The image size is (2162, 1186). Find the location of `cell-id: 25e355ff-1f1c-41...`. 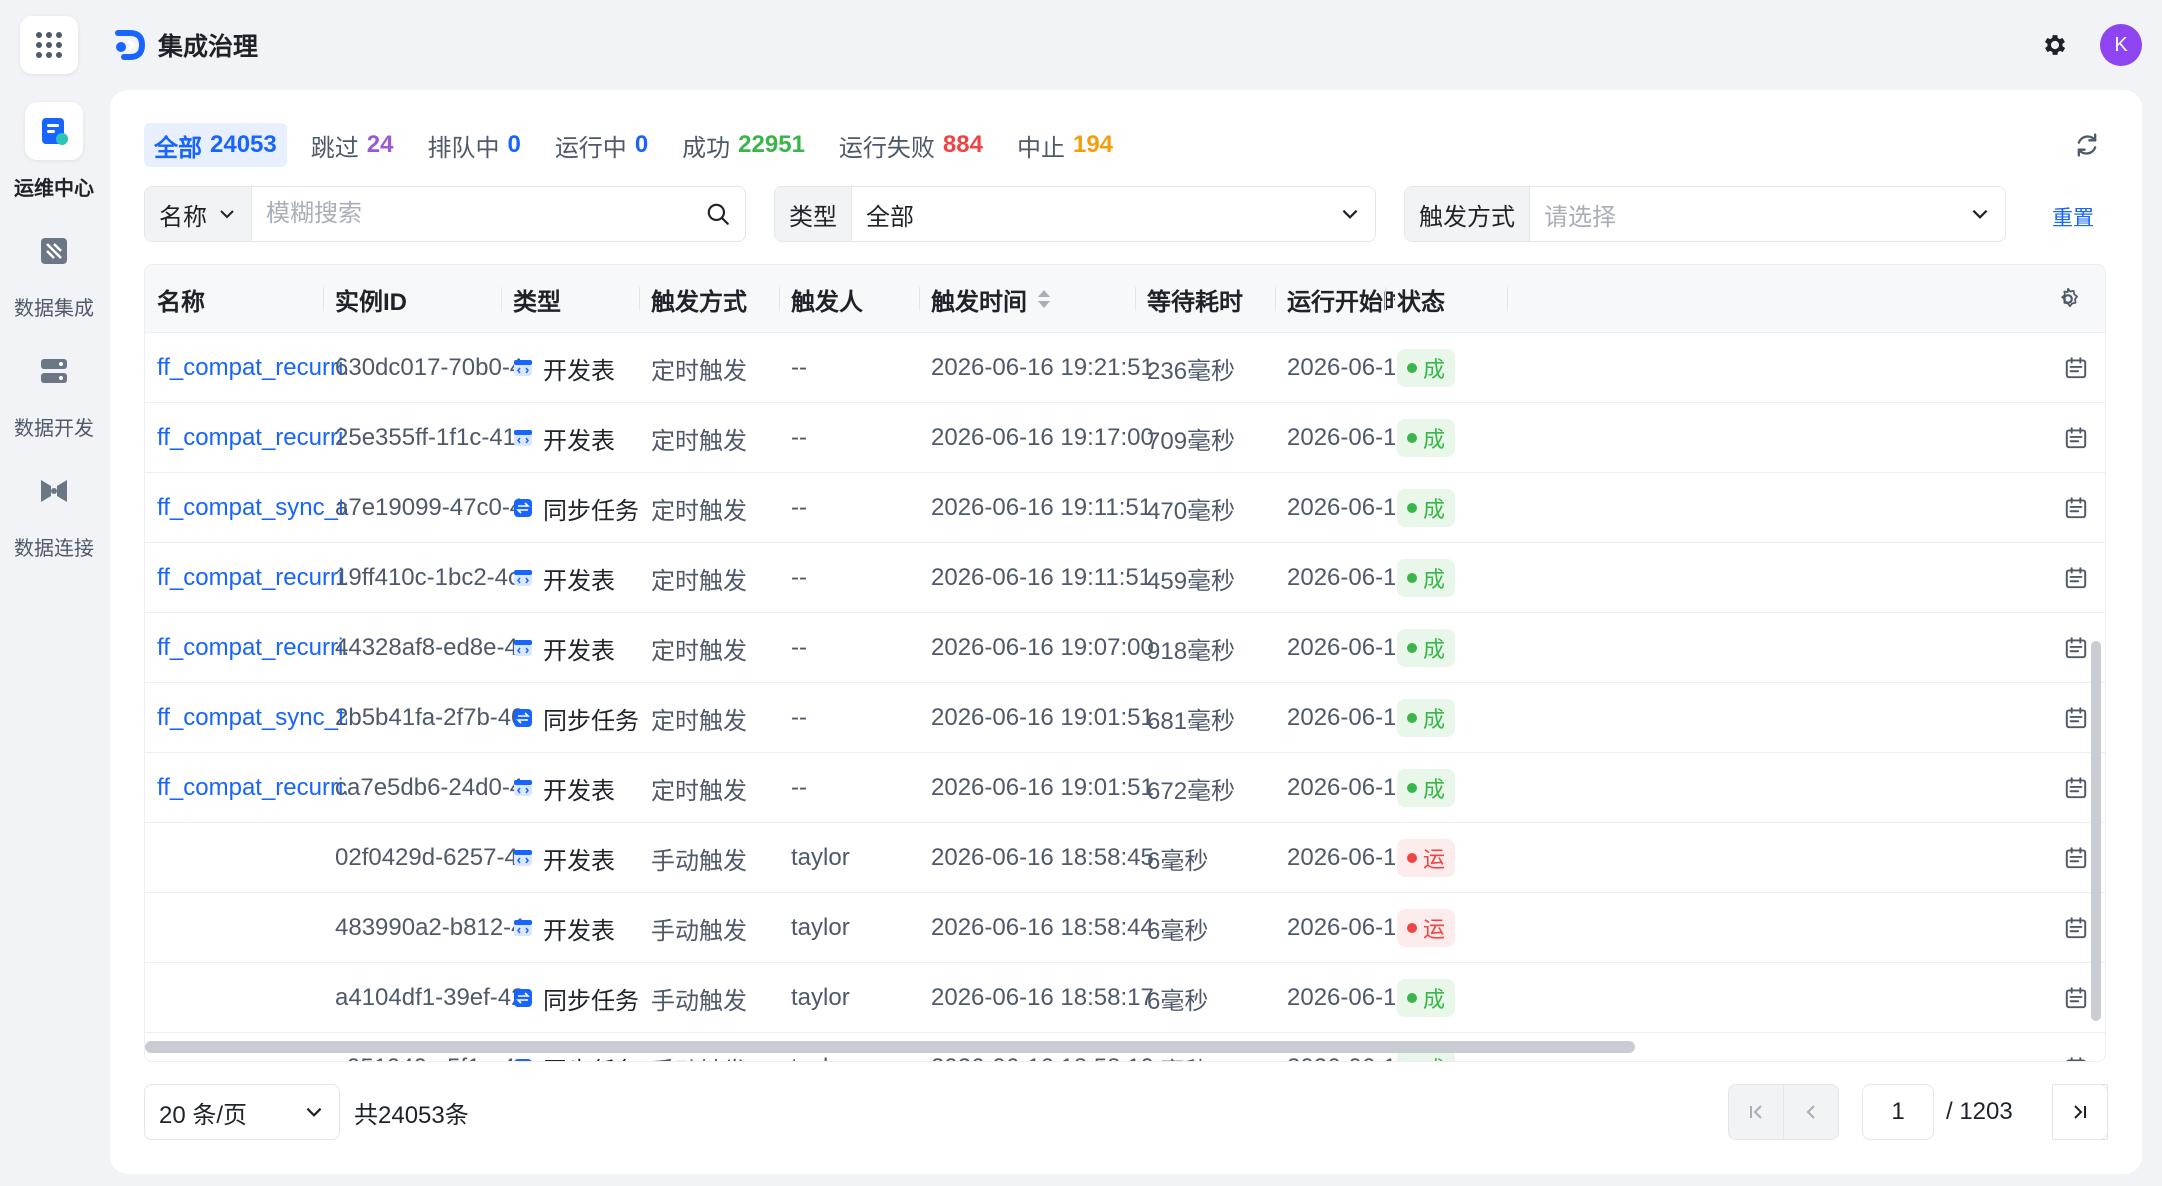

cell-id: 25e355ff-1f1c-41... is located at coordinates (430, 438).